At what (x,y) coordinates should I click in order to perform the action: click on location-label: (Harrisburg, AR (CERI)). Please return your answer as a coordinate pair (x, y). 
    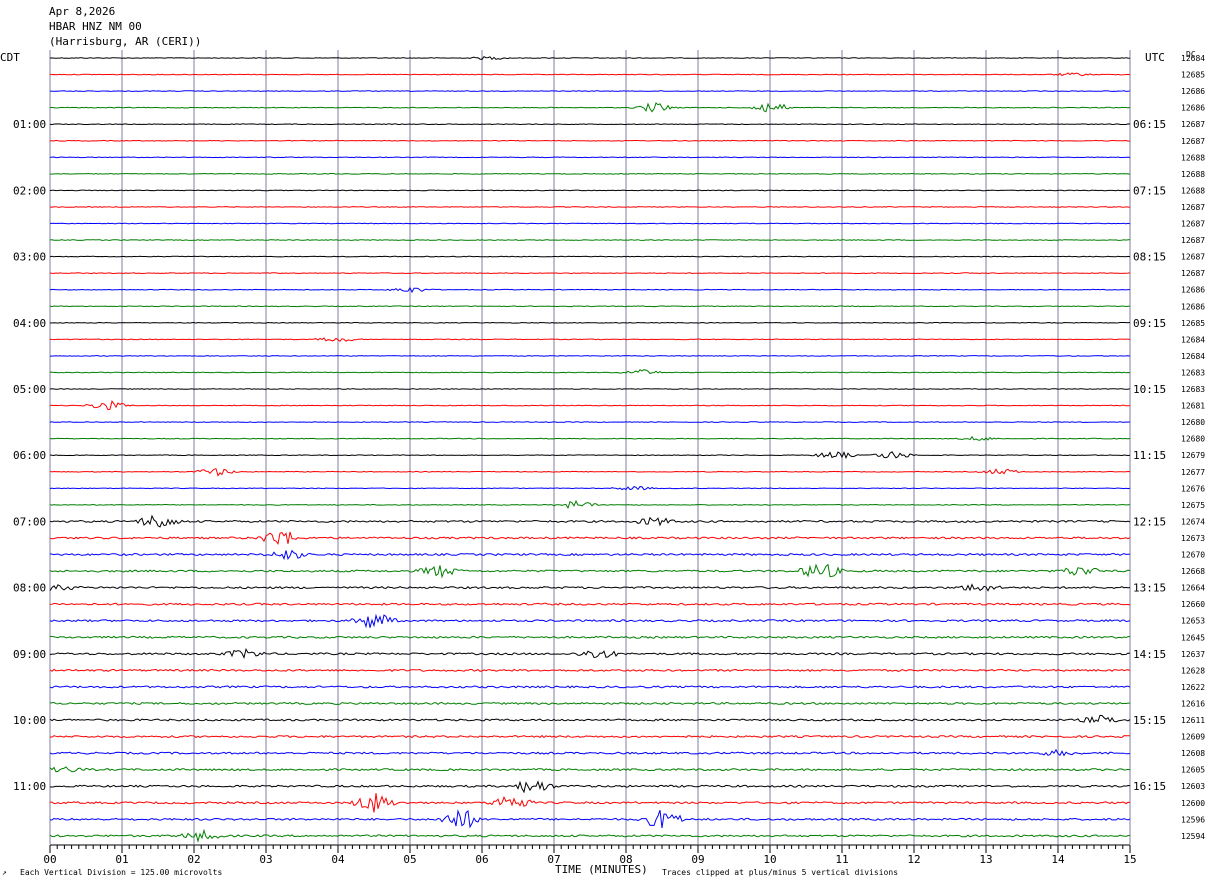
    Looking at the image, I should click on (125, 41).